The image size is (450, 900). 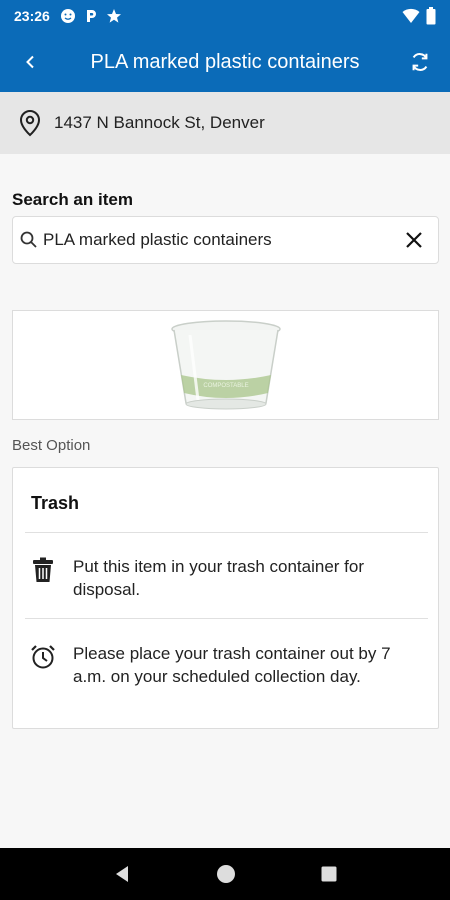 I want to click on alarm-clock-icon, so click(x=43, y=657).